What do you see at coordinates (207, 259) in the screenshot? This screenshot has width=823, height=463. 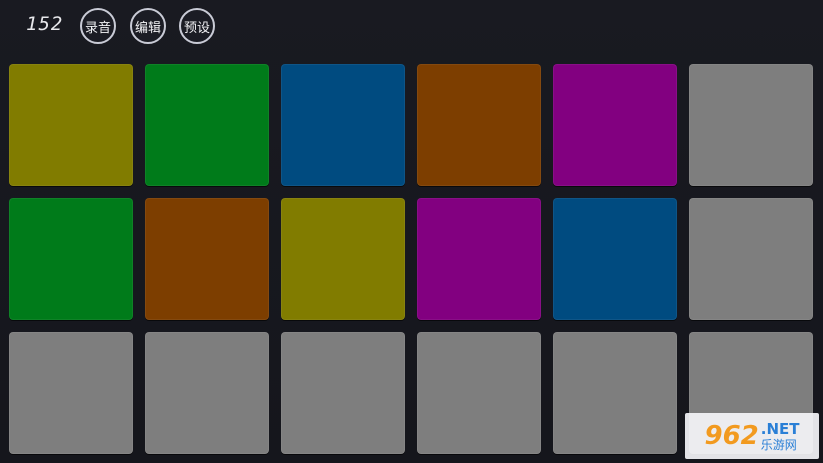 I see `pad-r2-c2` at bounding box center [207, 259].